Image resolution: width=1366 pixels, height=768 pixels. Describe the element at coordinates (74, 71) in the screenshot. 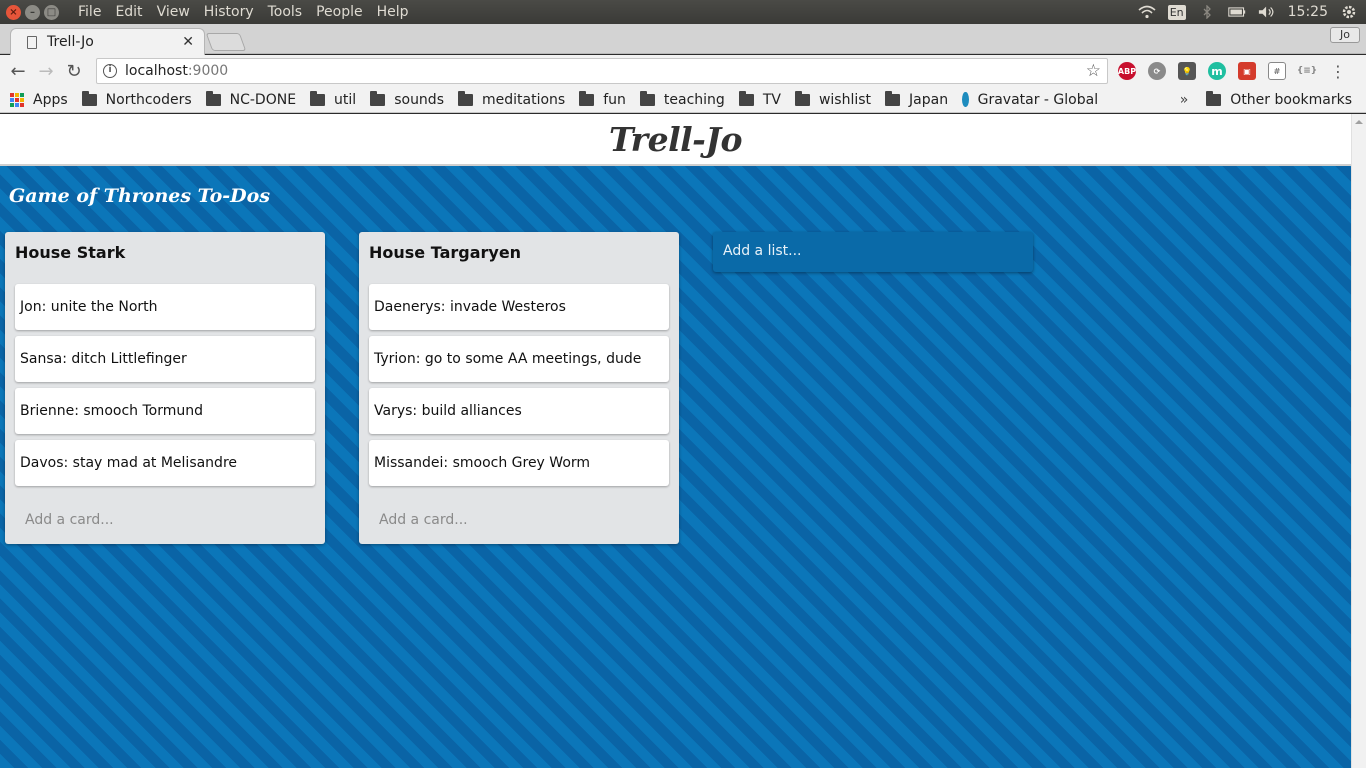

I see `reload-icon: ↻` at that location.